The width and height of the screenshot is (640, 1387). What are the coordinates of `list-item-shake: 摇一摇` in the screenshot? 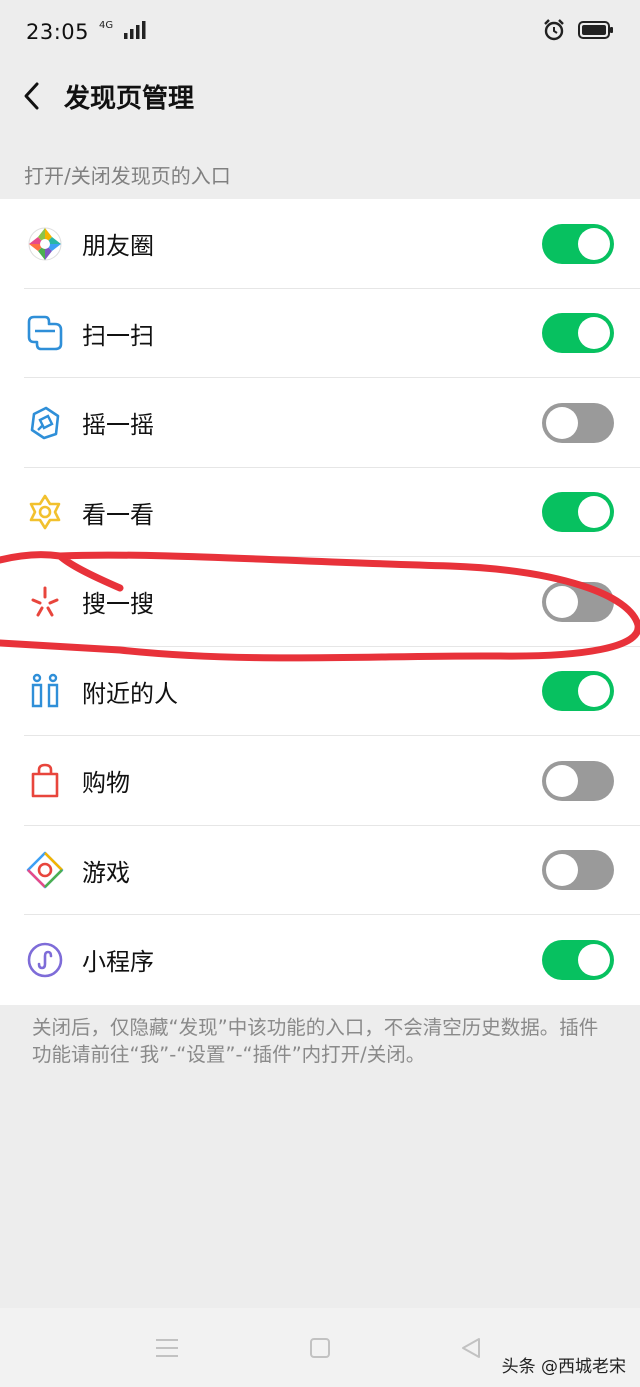 It's located at (320, 423).